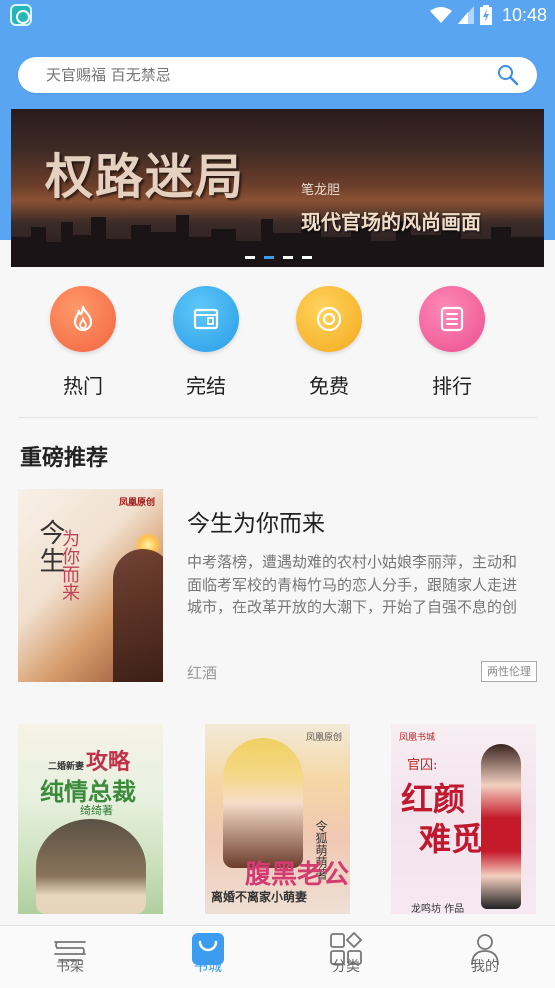 The image size is (555, 988). I want to click on fire-icon, so click(83, 319).